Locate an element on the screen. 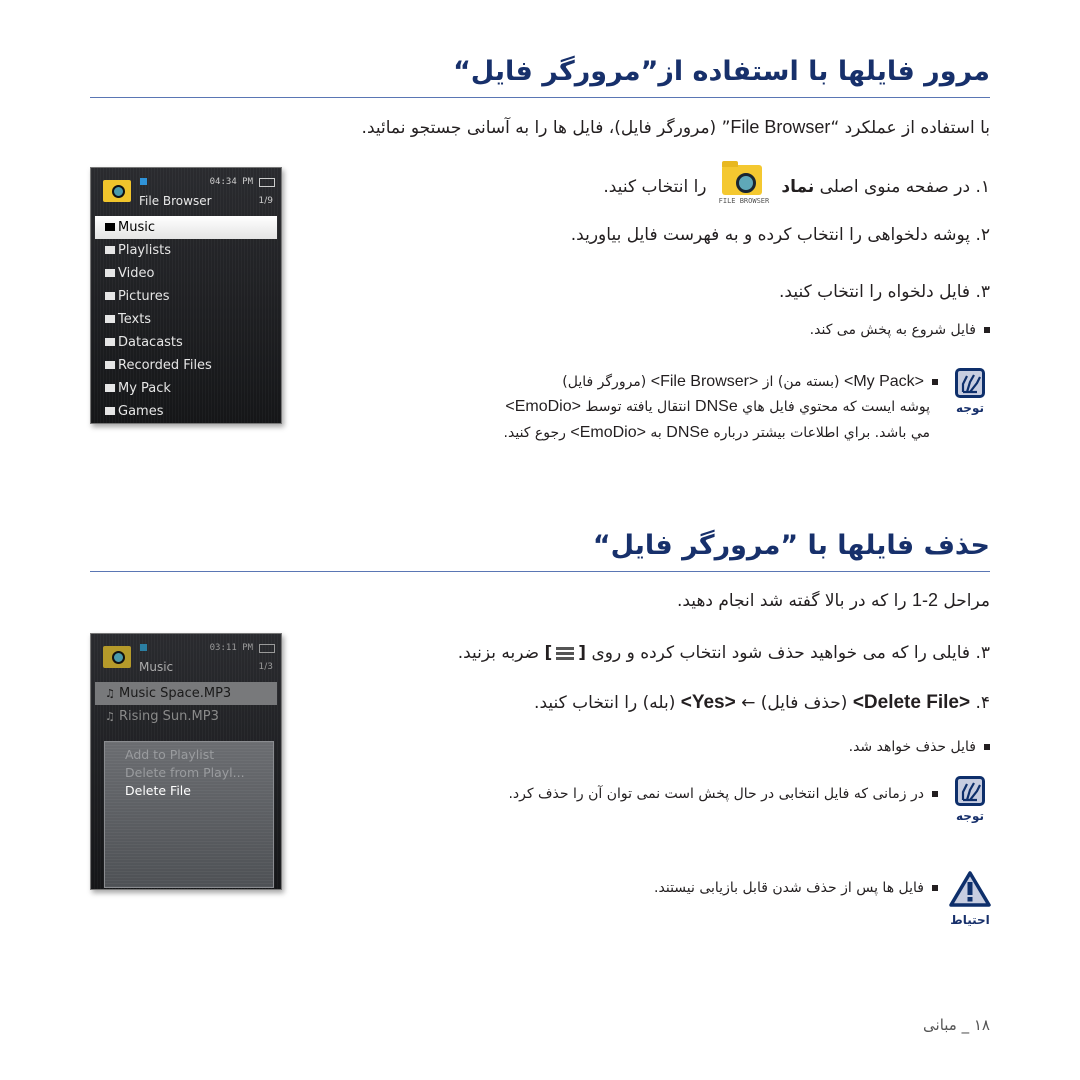  device-list-item: My Pack is located at coordinates (186, 388).